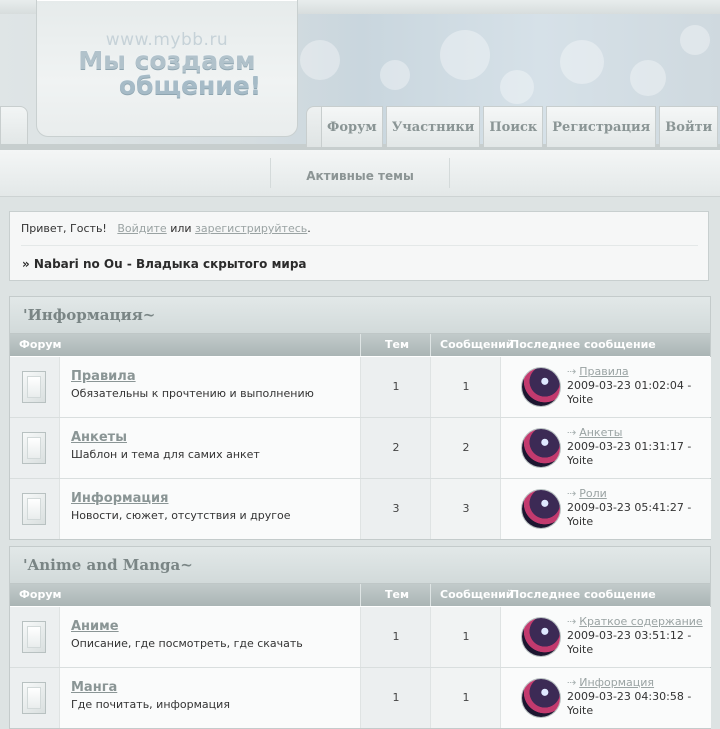 This screenshot has height=729, width=720. Describe the element at coordinates (600, 432) in the screenshot. I see `last-post-topic-link: Анкеты` at that location.